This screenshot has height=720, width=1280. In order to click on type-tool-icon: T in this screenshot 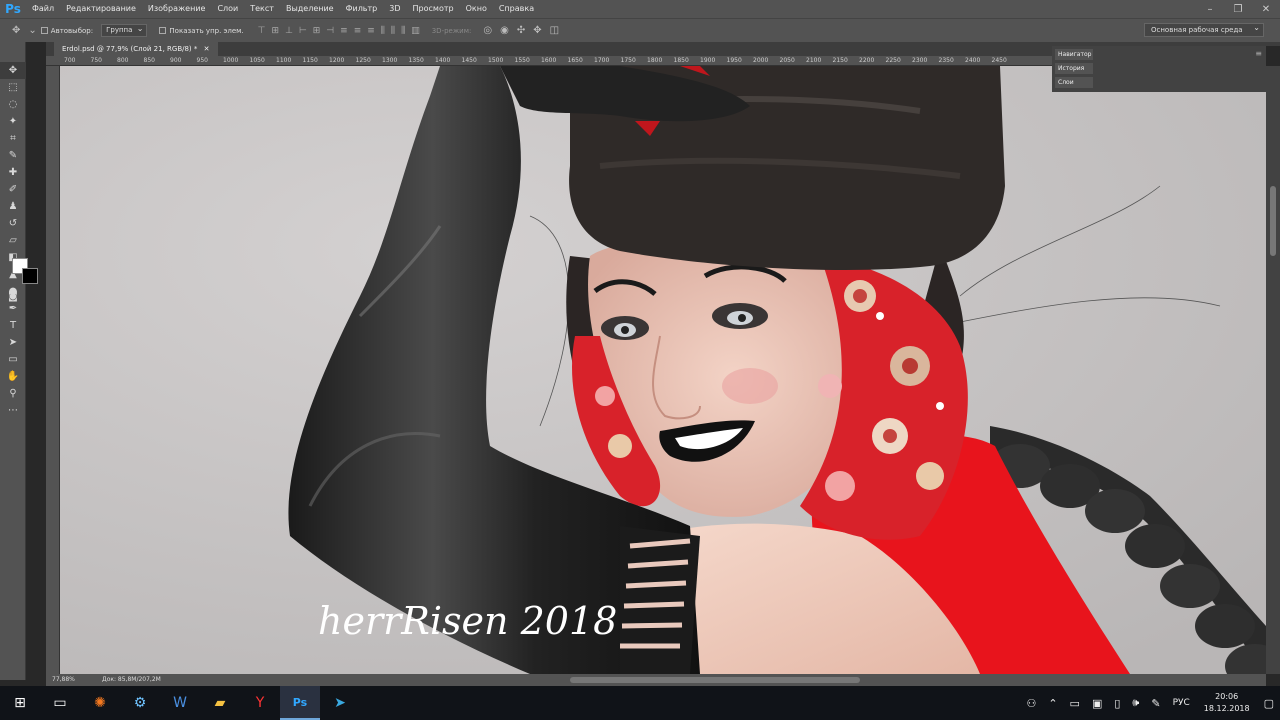, I will do `click(13, 325)`.